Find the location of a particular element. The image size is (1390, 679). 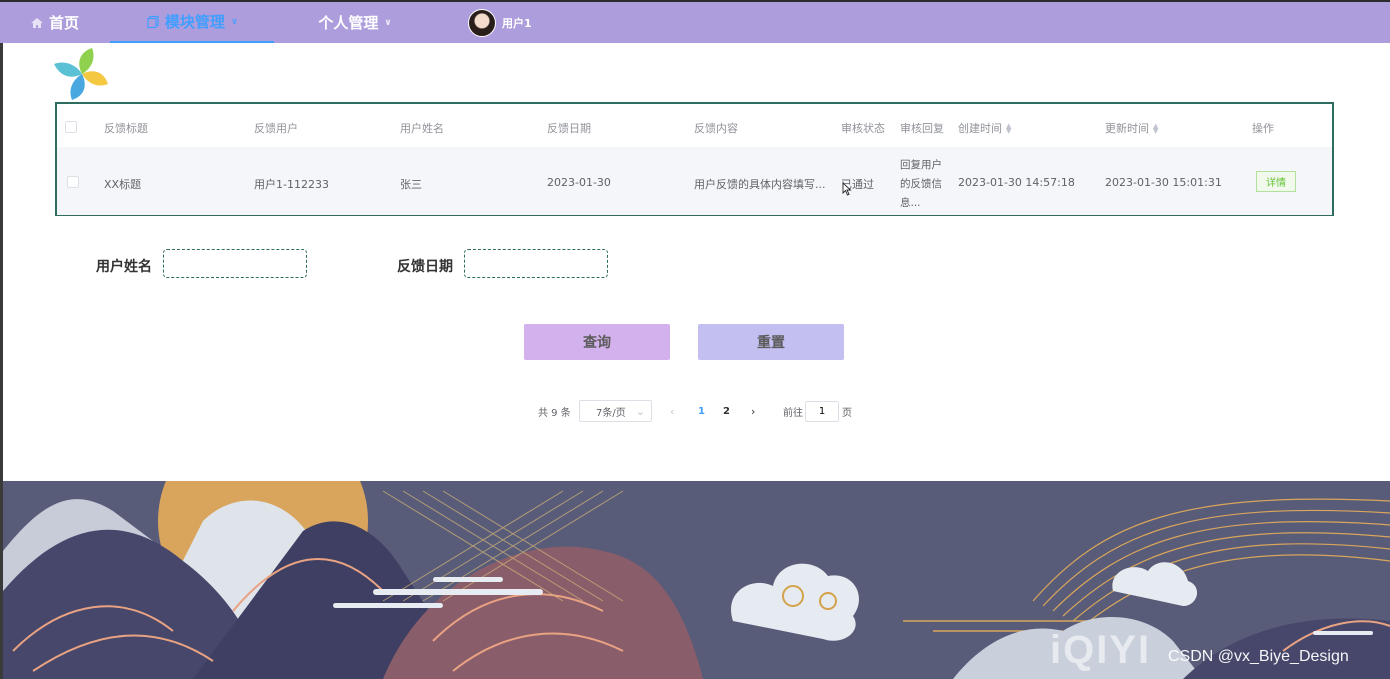

column-header-updated-label: 更新时间 is located at coordinates (1127, 128).